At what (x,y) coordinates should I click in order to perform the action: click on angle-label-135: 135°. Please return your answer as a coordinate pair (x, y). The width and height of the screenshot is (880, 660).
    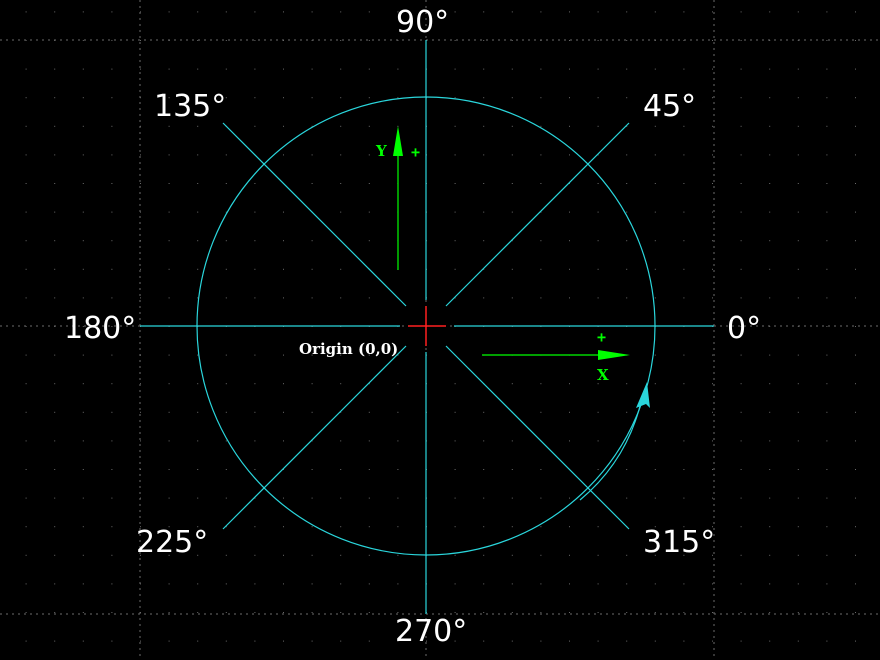
    Looking at the image, I should click on (190, 106).